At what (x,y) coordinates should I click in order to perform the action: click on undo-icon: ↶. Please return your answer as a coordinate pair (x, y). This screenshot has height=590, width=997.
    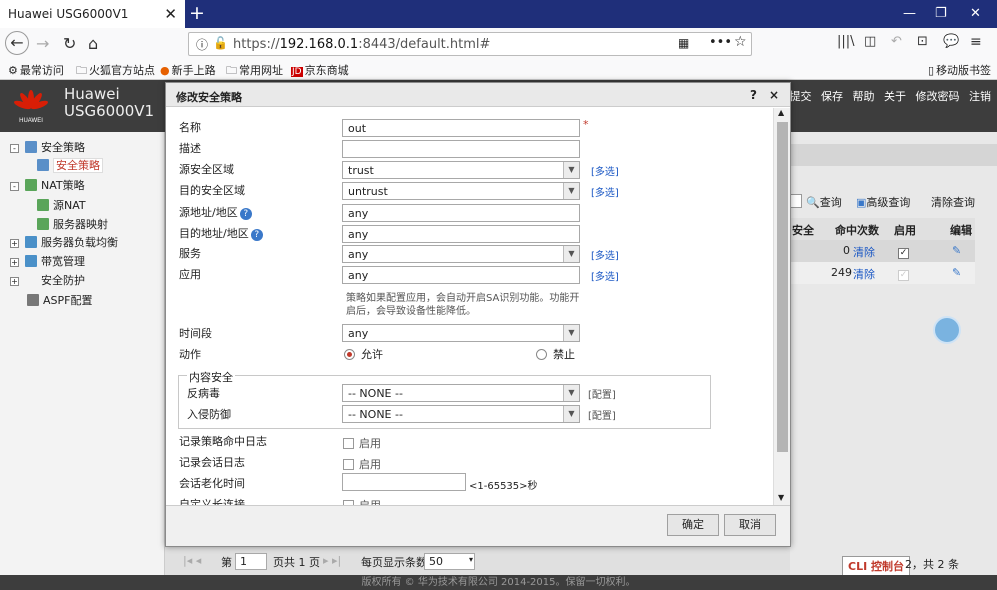
    Looking at the image, I should click on (896, 41).